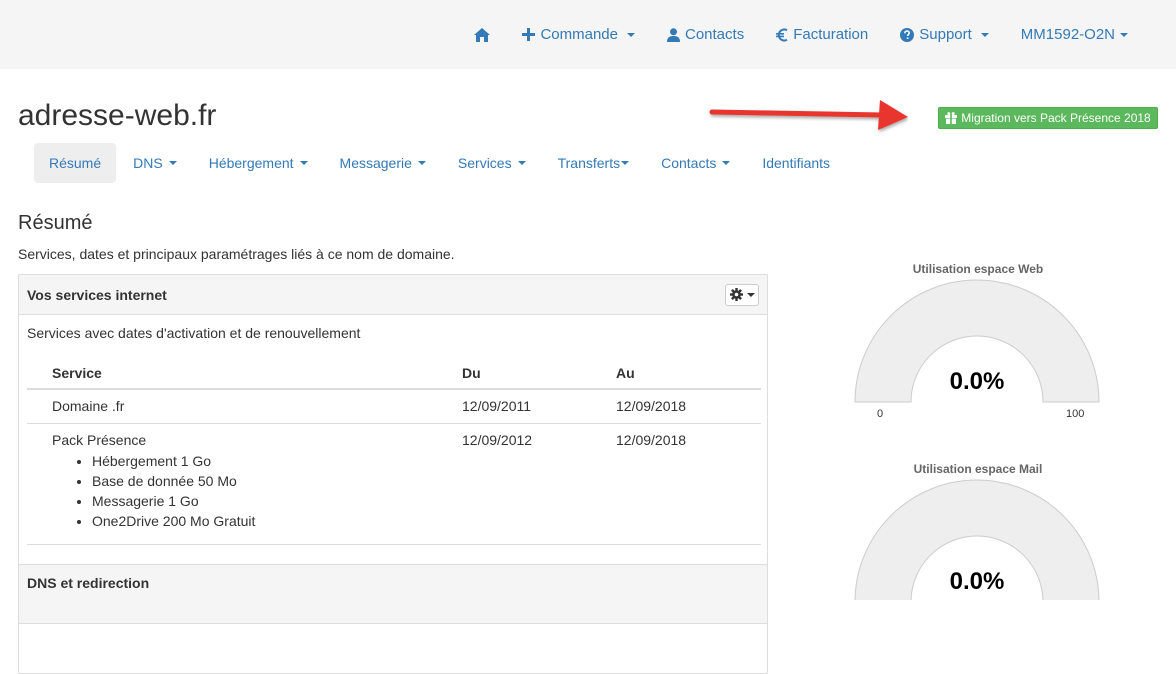  What do you see at coordinates (251, 163) in the screenshot?
I see `tab-label: Hébergement` at bounding box center [251, 163].